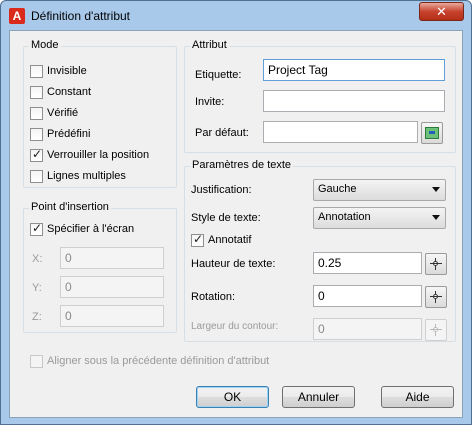 The height and width of the screenshot is (425, 472). What do you see at coordinates (112, 258) in the screenshot?
I see `x-input: 0` at bounding box center [112, 258].